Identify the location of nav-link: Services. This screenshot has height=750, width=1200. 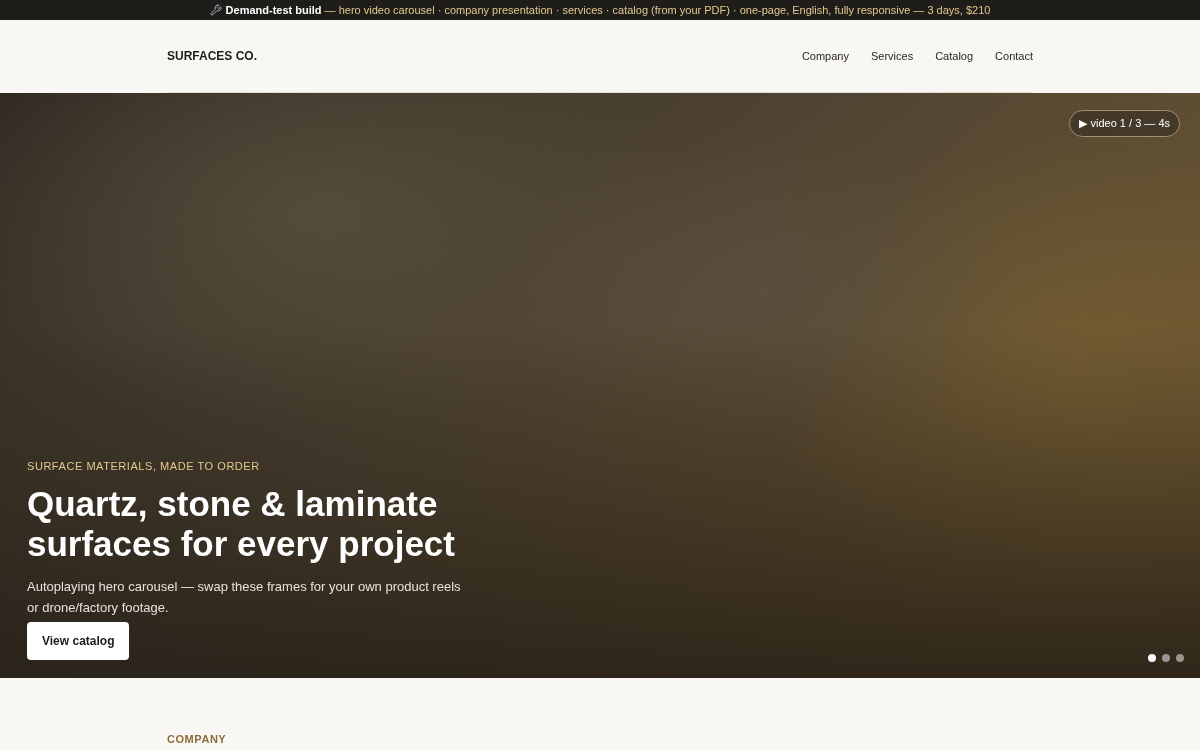
(892, 56).